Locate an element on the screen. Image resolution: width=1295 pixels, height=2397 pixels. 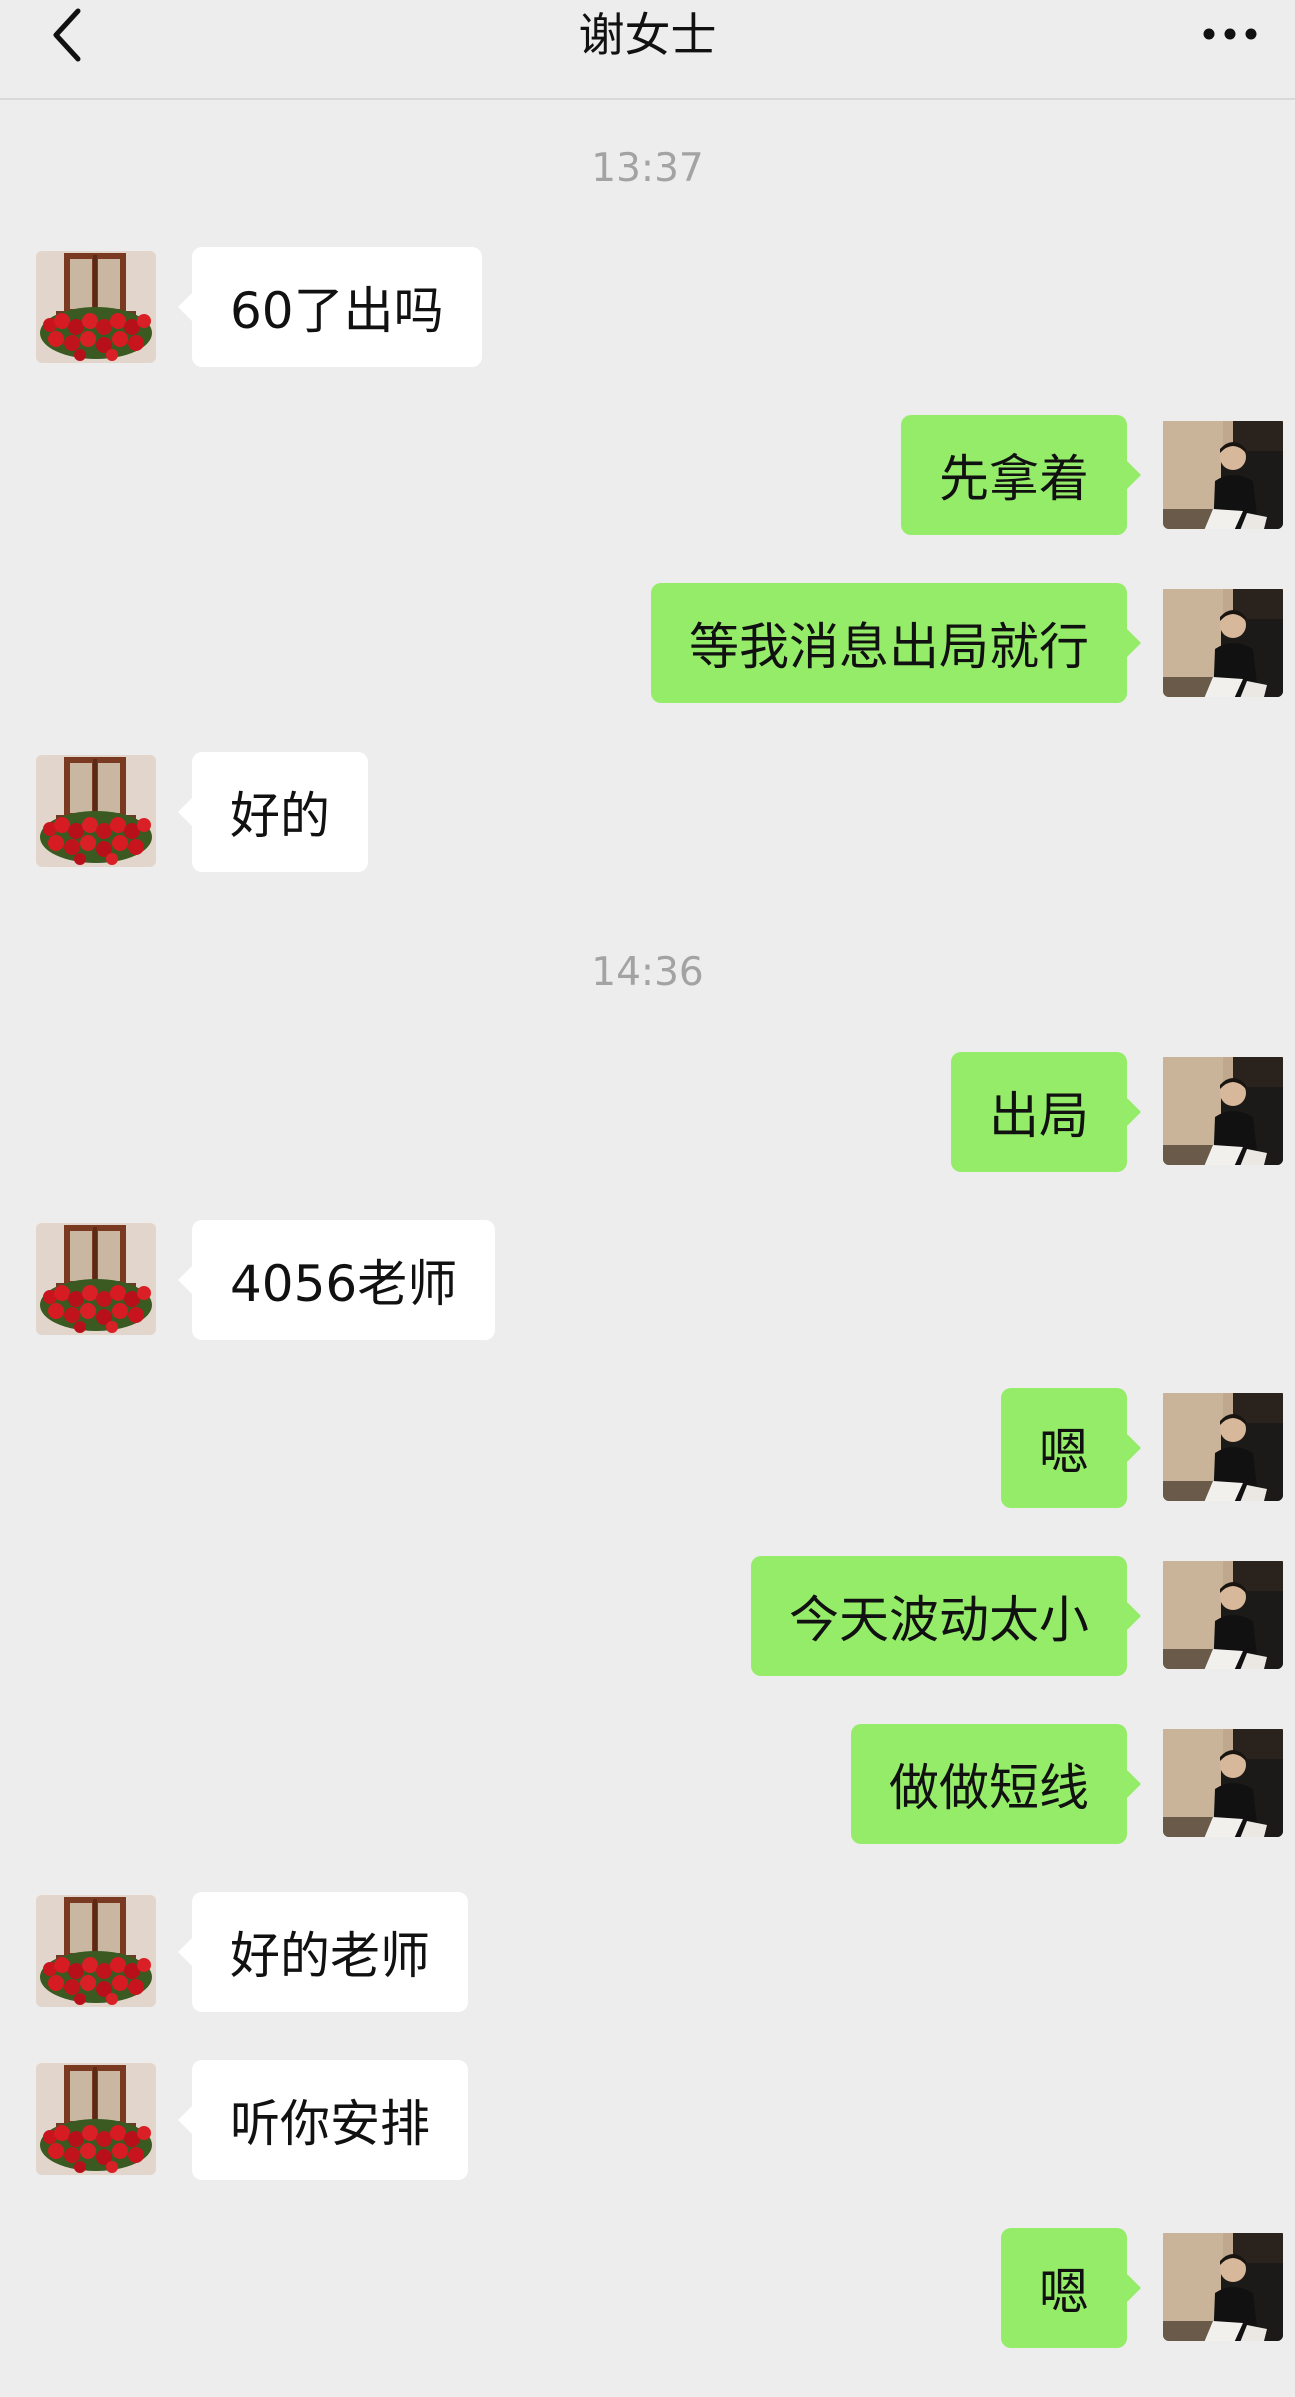
message-bubble-sent: 等我消息出局就行 is located at coordinates (896, 643).